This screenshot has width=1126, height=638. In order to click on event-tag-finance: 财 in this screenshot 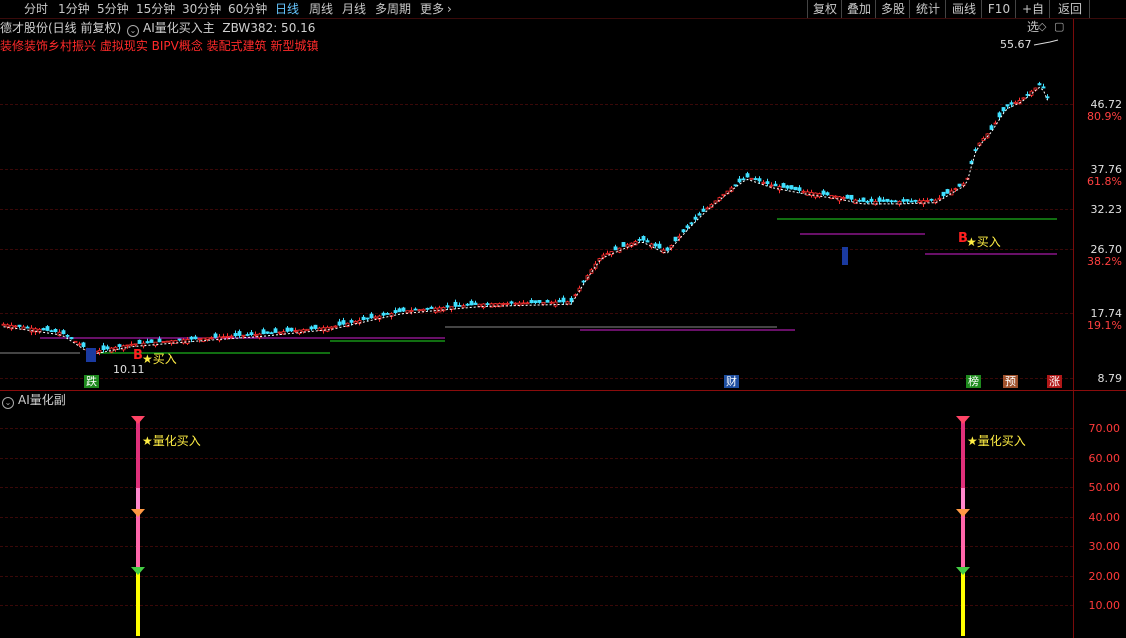, I will do `click(731, 381)`.